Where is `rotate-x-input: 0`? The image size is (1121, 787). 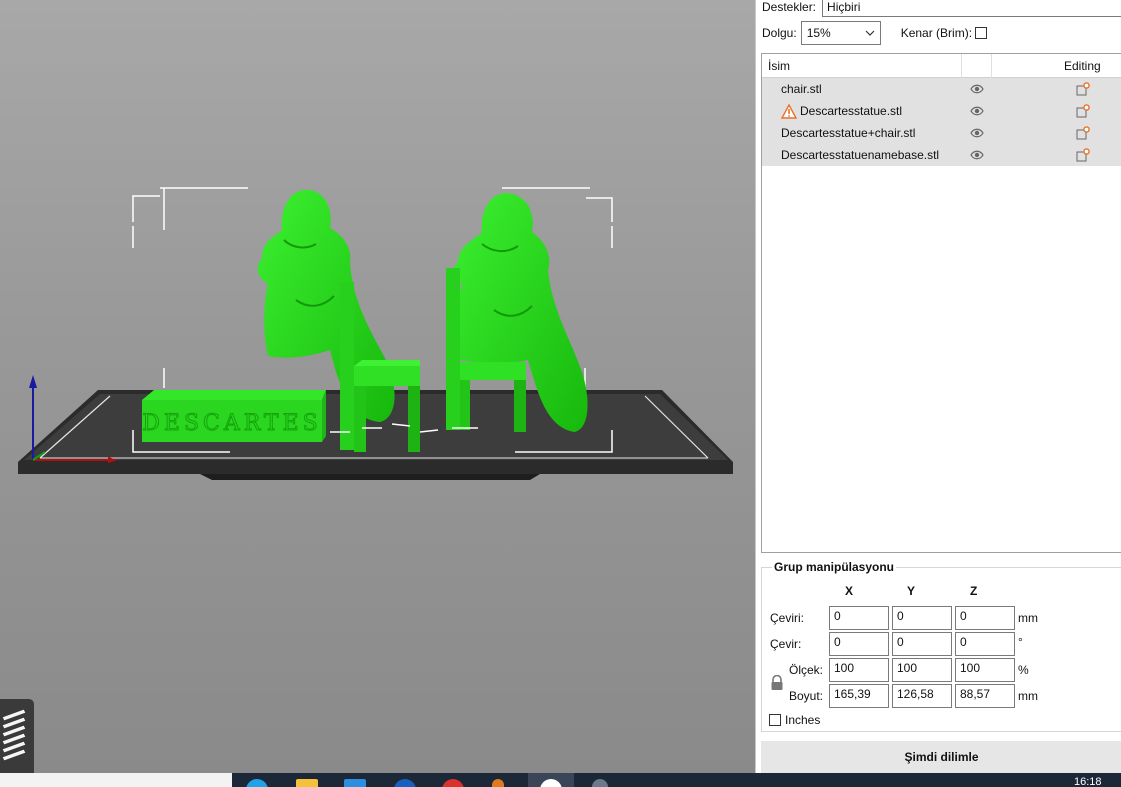
rotate-x-input: 0 is located at coordinates (859, 644).